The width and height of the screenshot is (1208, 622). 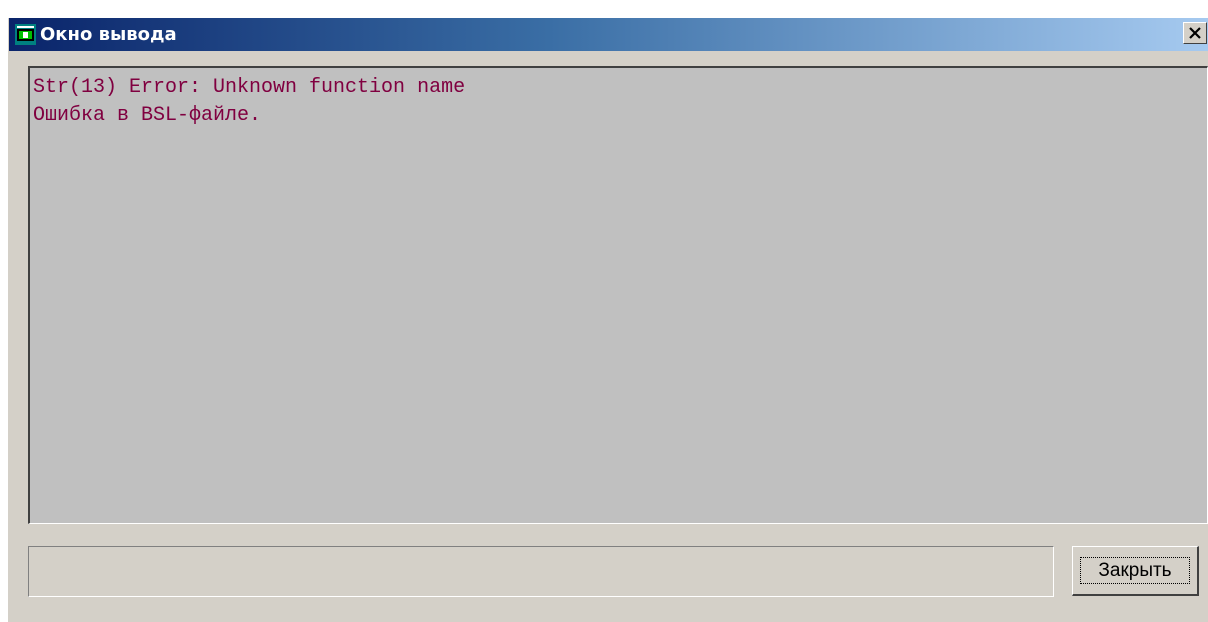 I want to click on close-icon, so click(x=1195, y=33).